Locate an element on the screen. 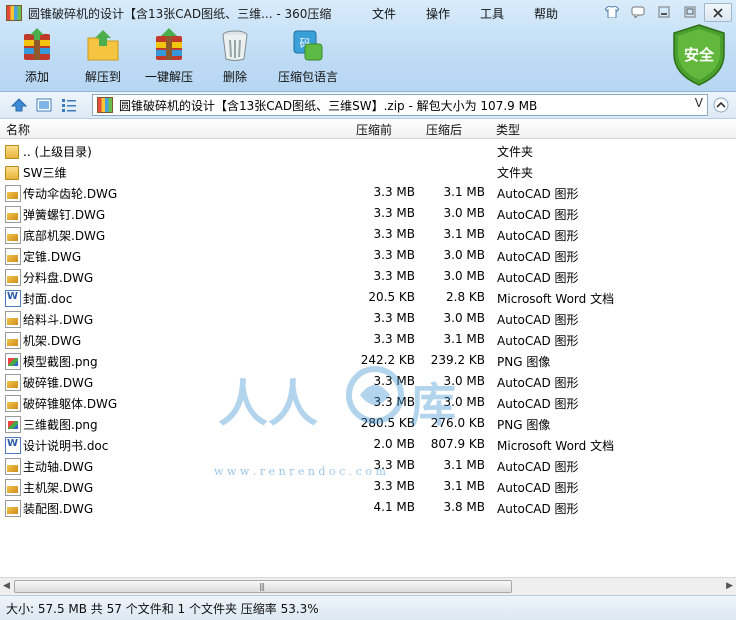 This screenshot has height=620, width=736. extract-to-button: 解压到 is located at coordinates (103, 58).